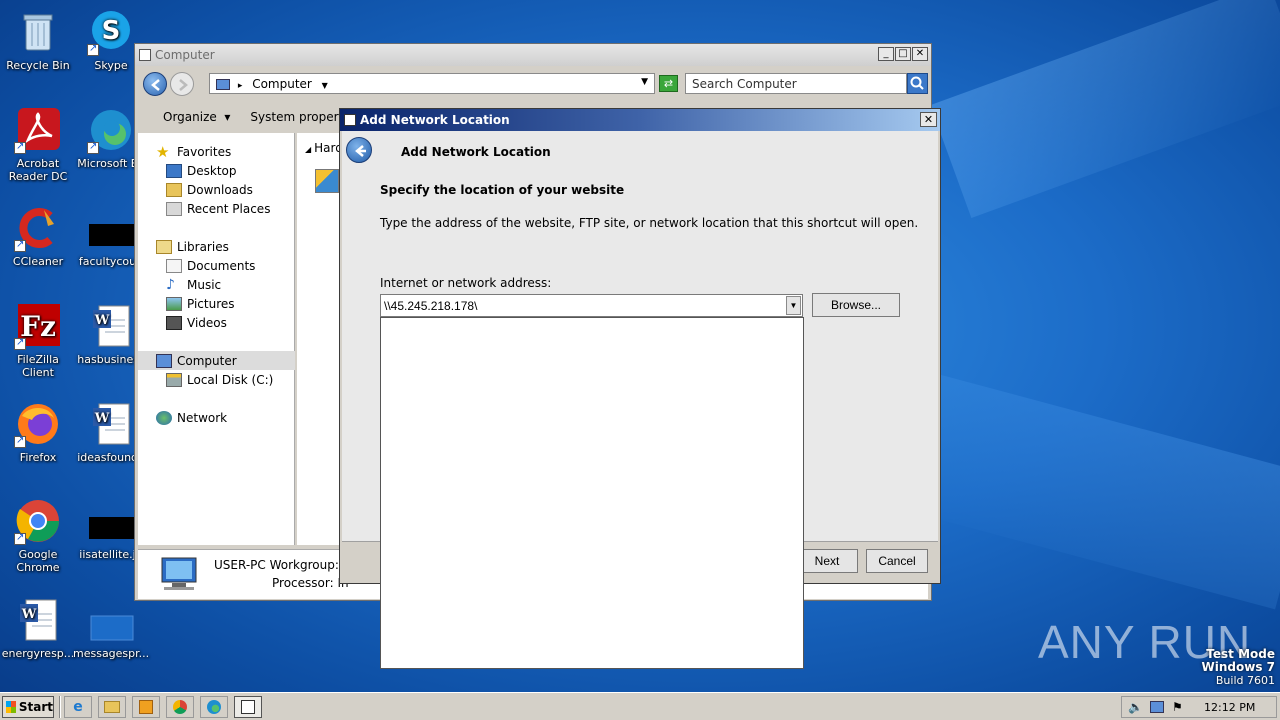 The image size is (1280, 720). I want to click on svg-text: S, so click(111, 31).